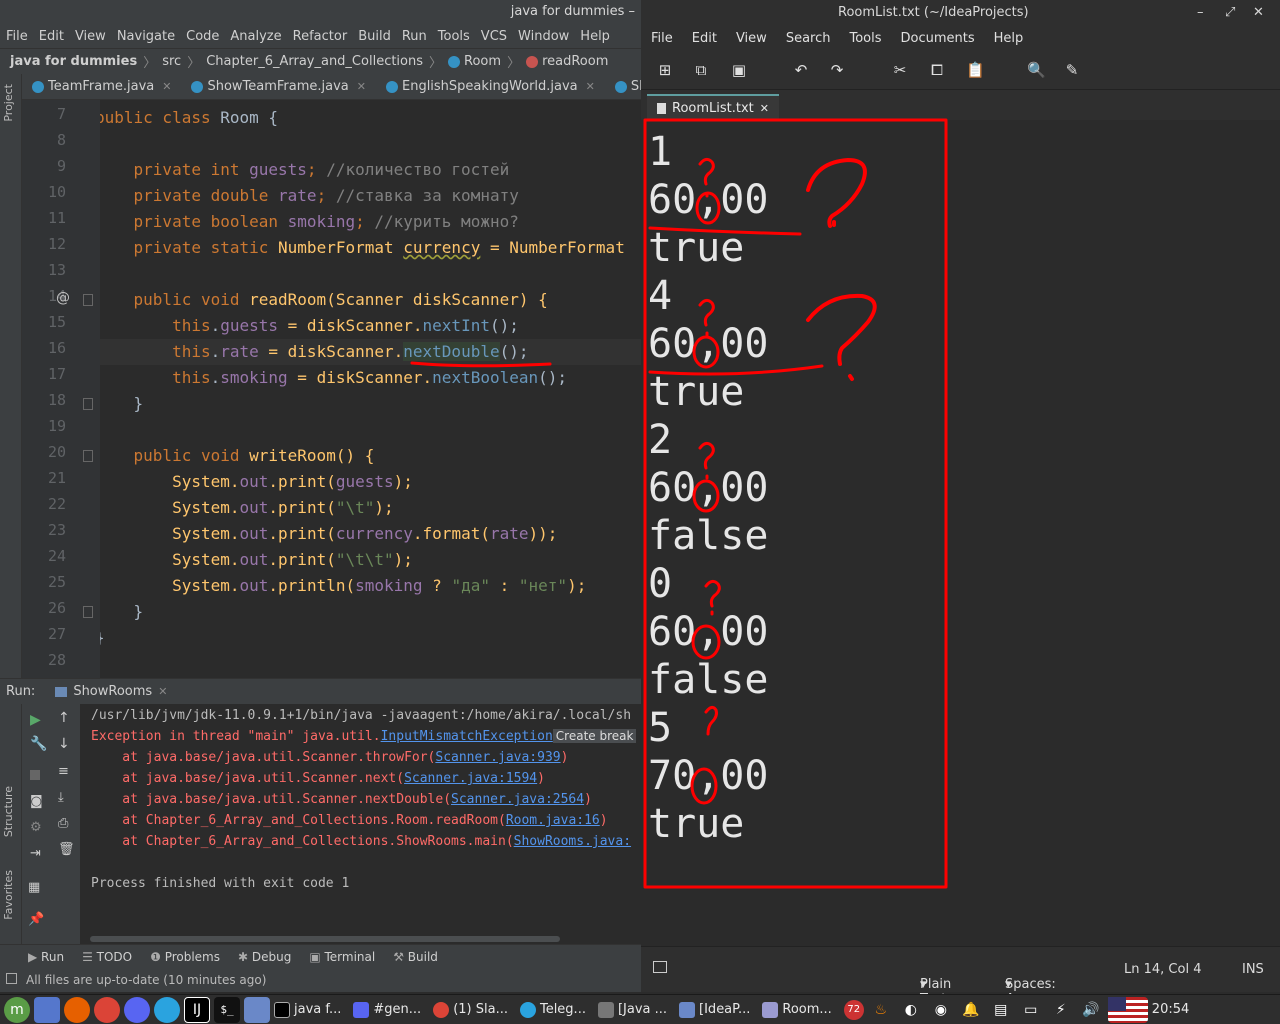 The height and width of the screenshot is (1024, 1280). What do you see at coordinates (660, 967) in the screenshot?
I see `sidebar-toggle-icon` at bounding box center [660, 967].